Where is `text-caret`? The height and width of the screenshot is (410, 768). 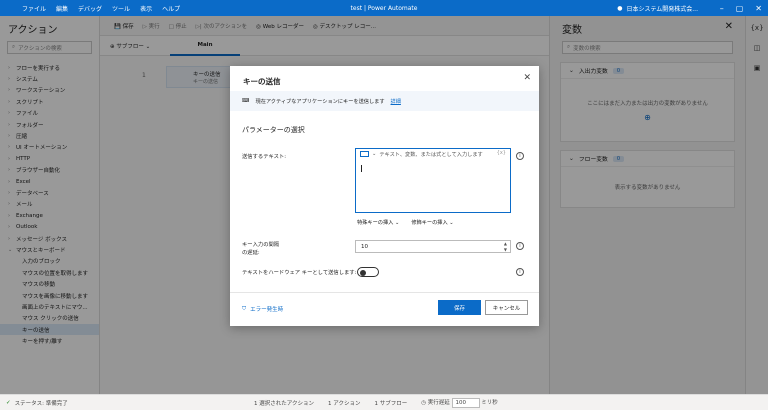 text-caret is located at coordinates (361, 168).